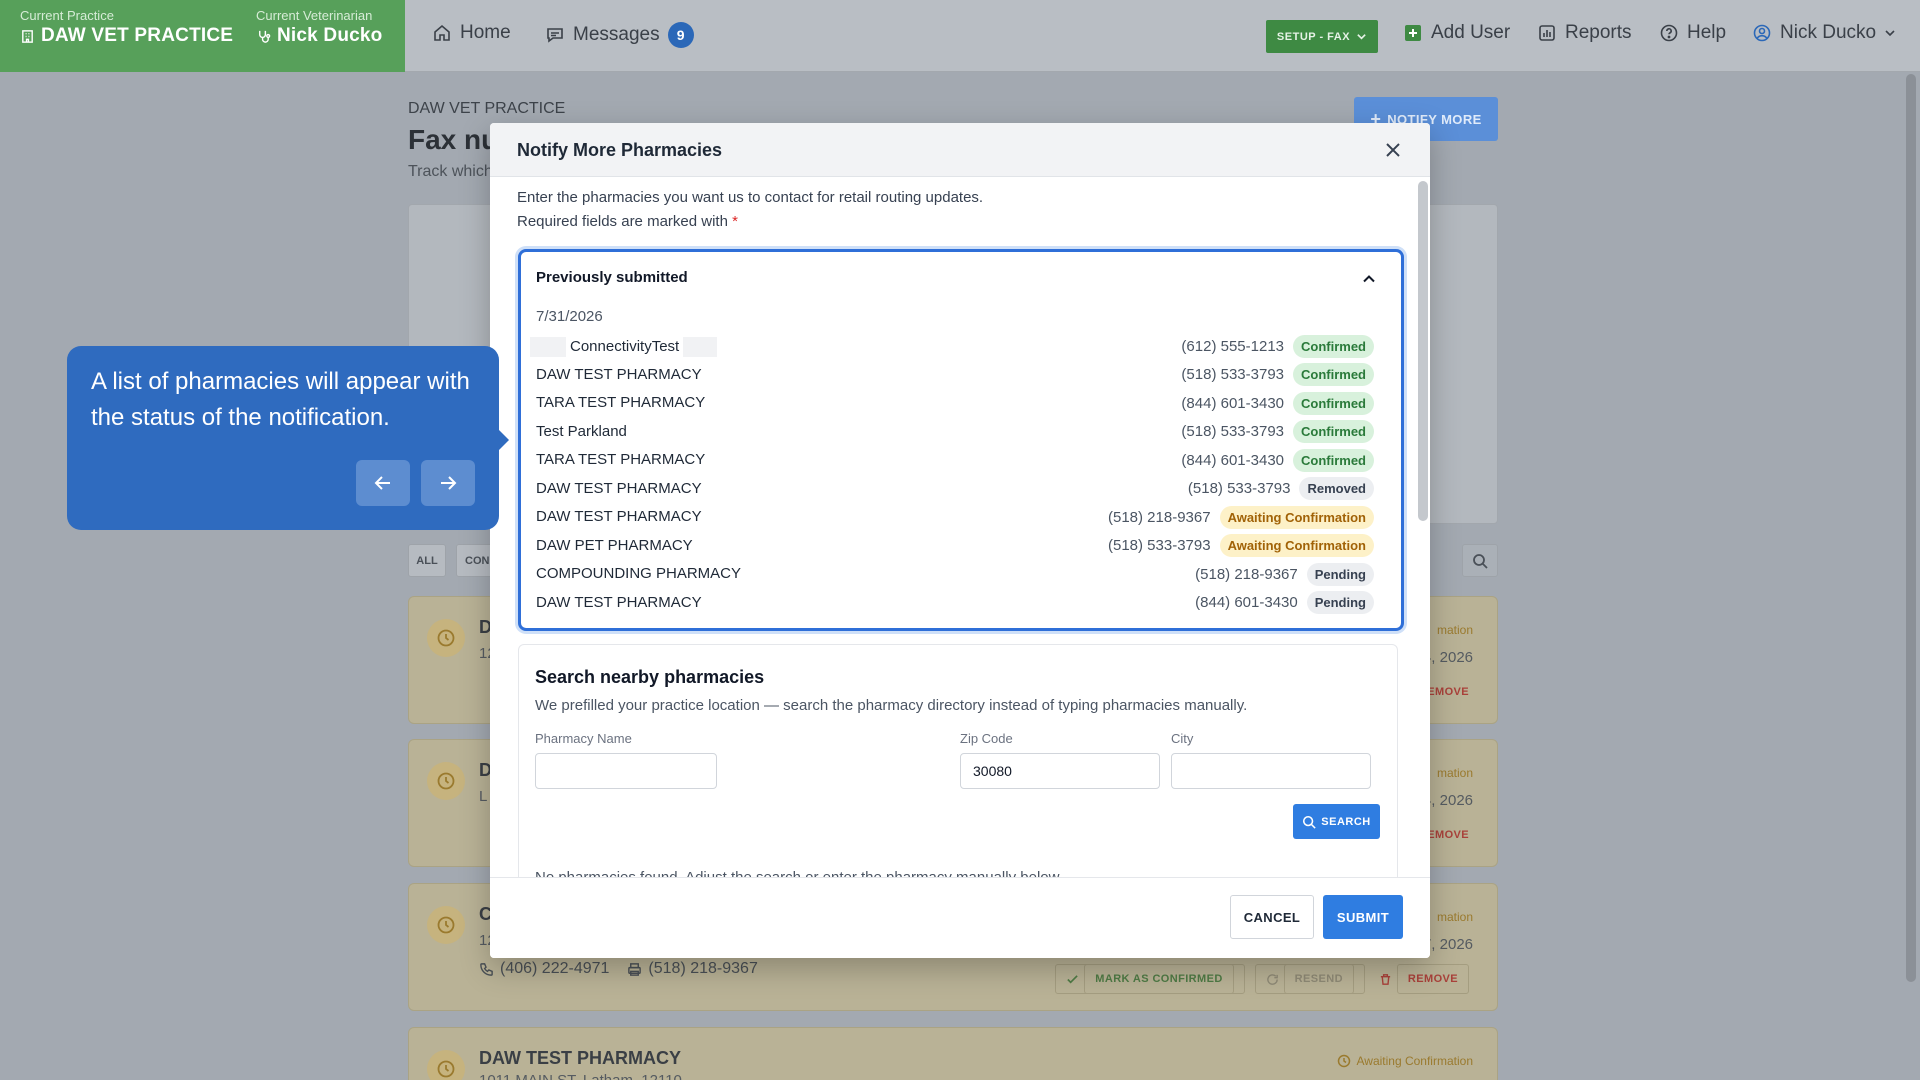  What do you see at coordinates (319, 27) in the screenshot?
I see `current-veterinarian: Current Veterinarian Nick Ducko` at bounding box center [319, 27].